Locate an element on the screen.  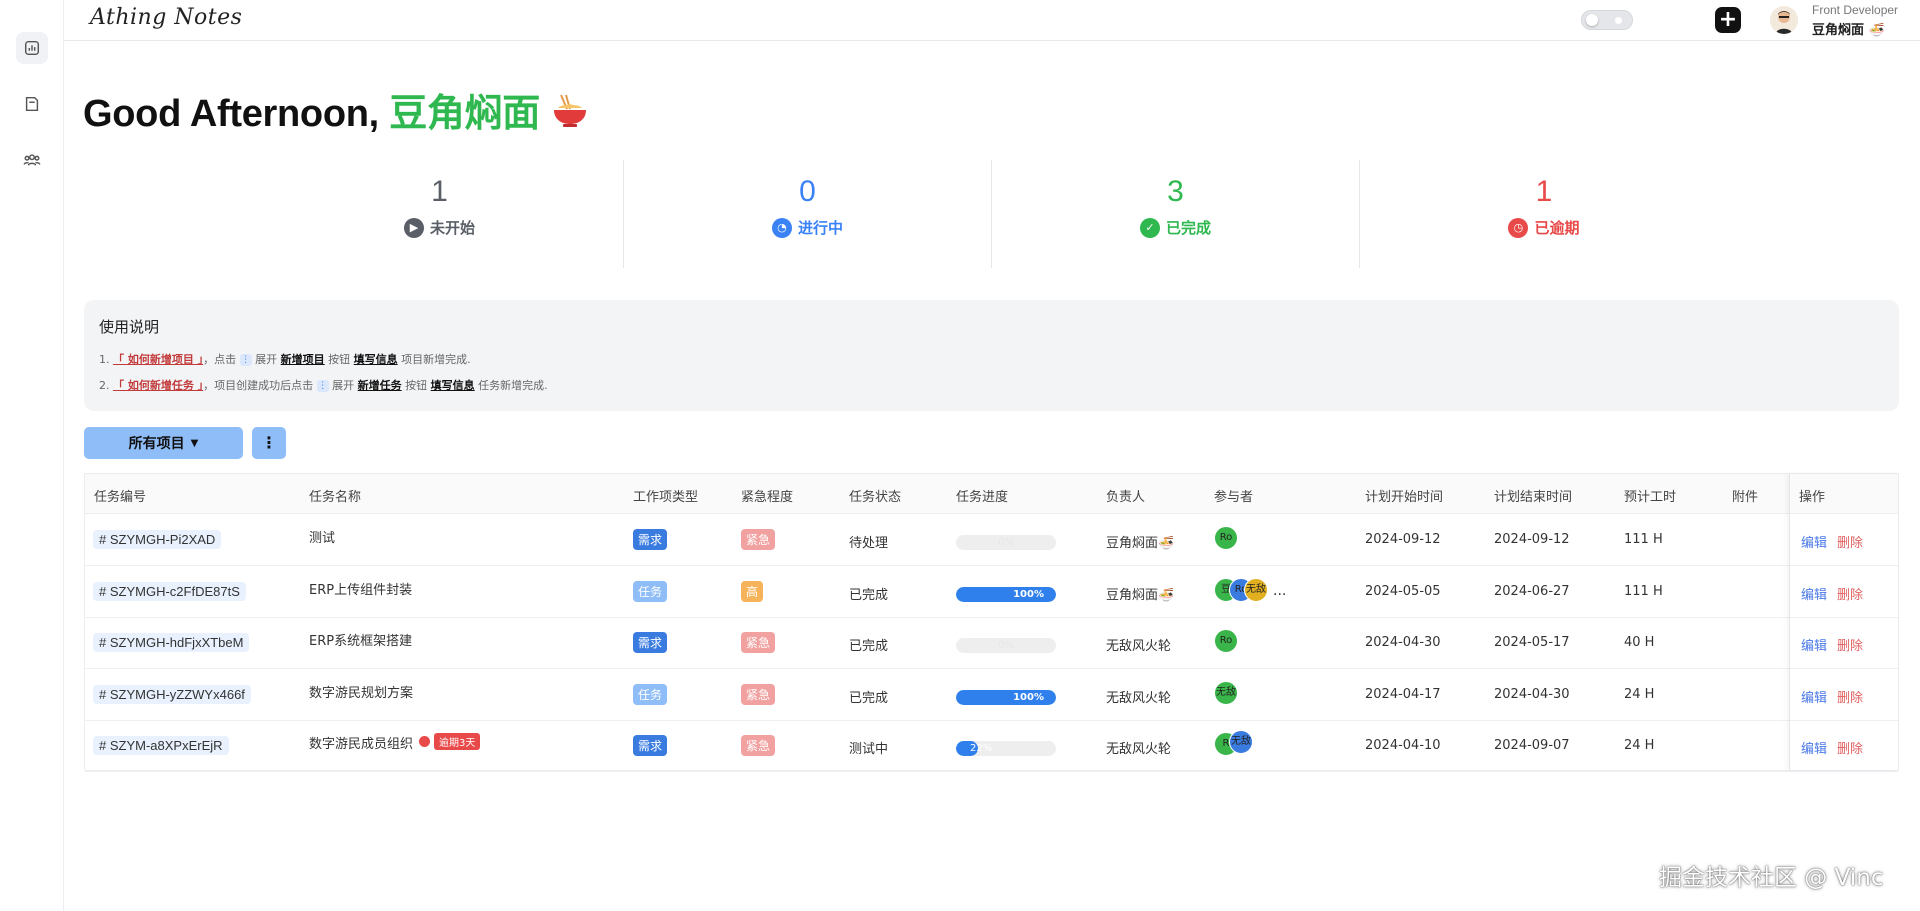
task-status: 待处理 is located at coordinates (869, 543).